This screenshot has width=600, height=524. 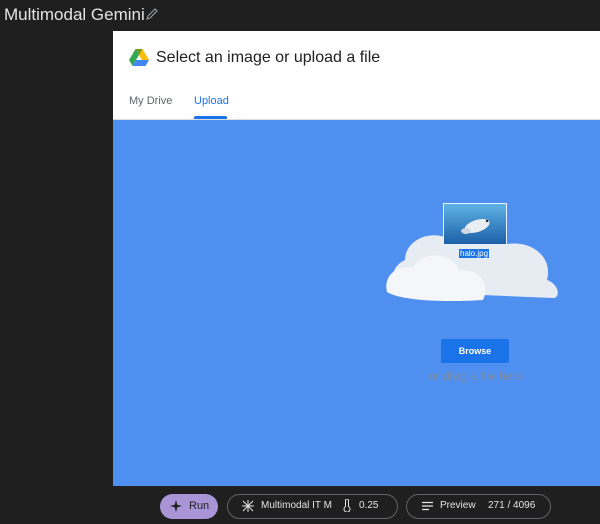 What do you see at coordinates (296, 505) in the screenshot?
I see `model-name: Multimodal IT M` at bounding box center [296, 505].